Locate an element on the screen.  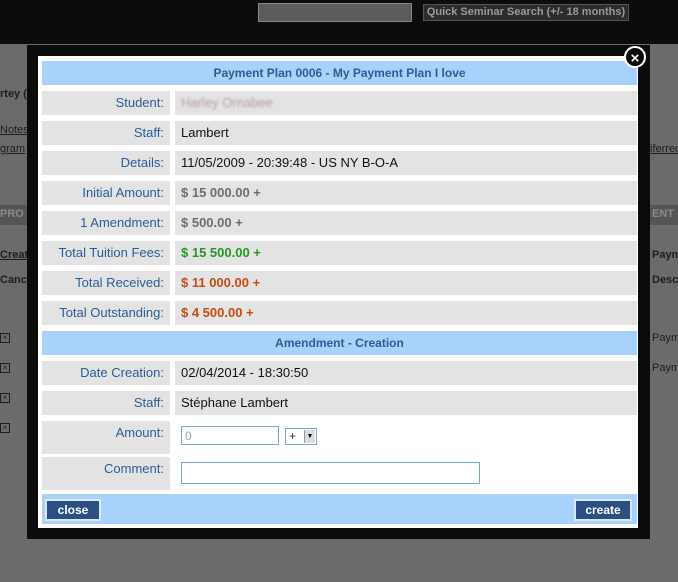
close-icon: × is located at coordinates (635, 57).